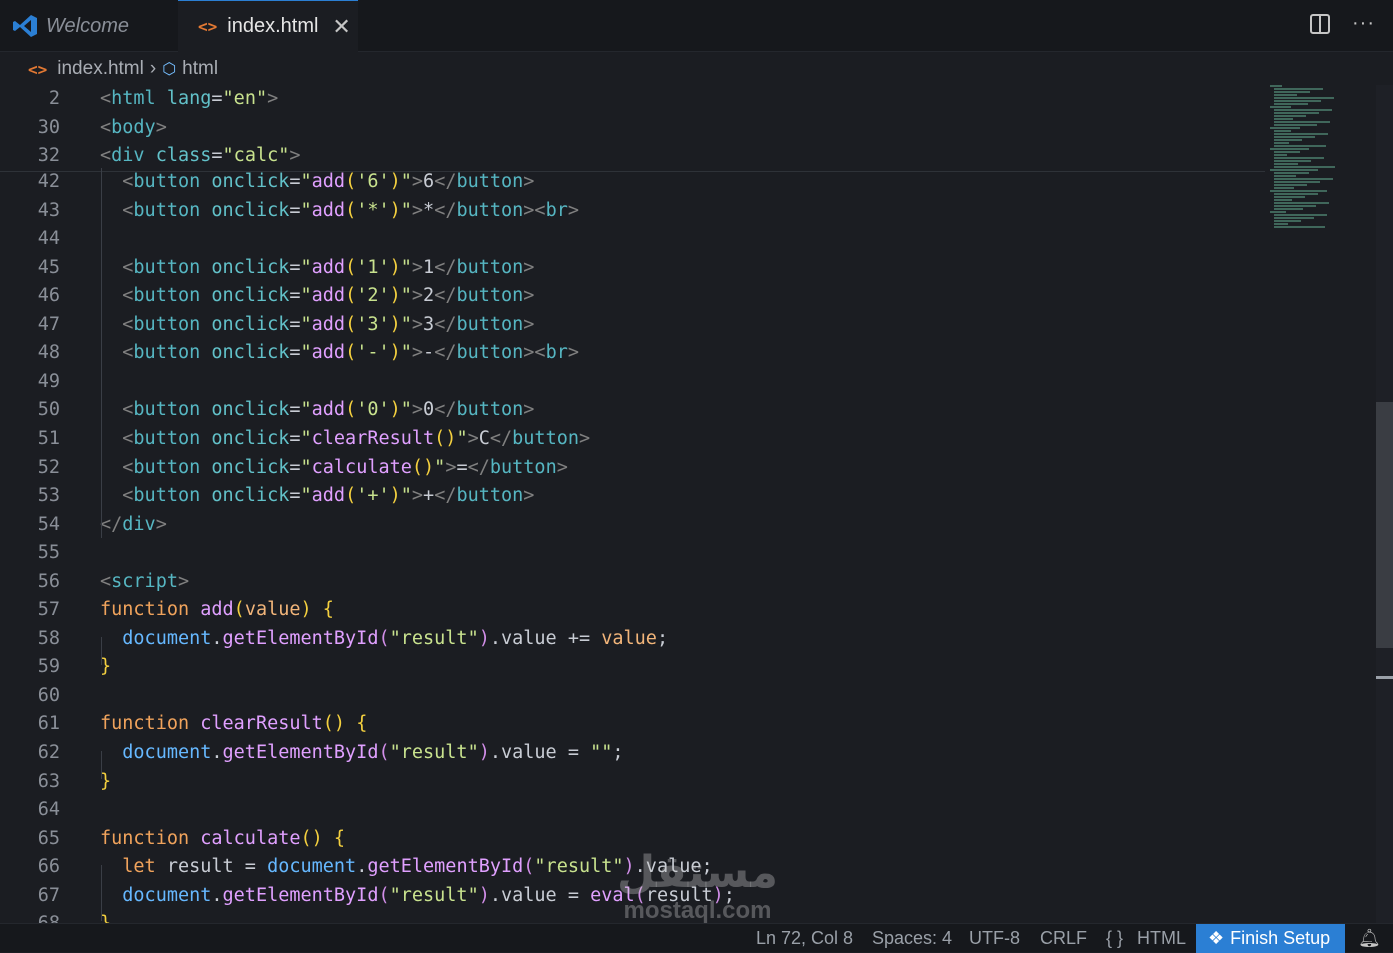 The width and height of the screenshot is (1393, 953). Describe the element at coordinates (632, 724) in the screenshot. I see `code-line: 61 function clearResult() {` at that location.